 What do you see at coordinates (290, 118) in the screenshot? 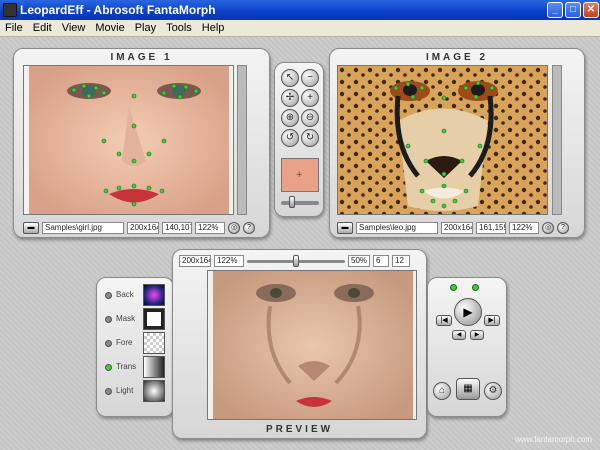
I see `zoom-in-icon: ⊕` at bounding box center [290, 118].